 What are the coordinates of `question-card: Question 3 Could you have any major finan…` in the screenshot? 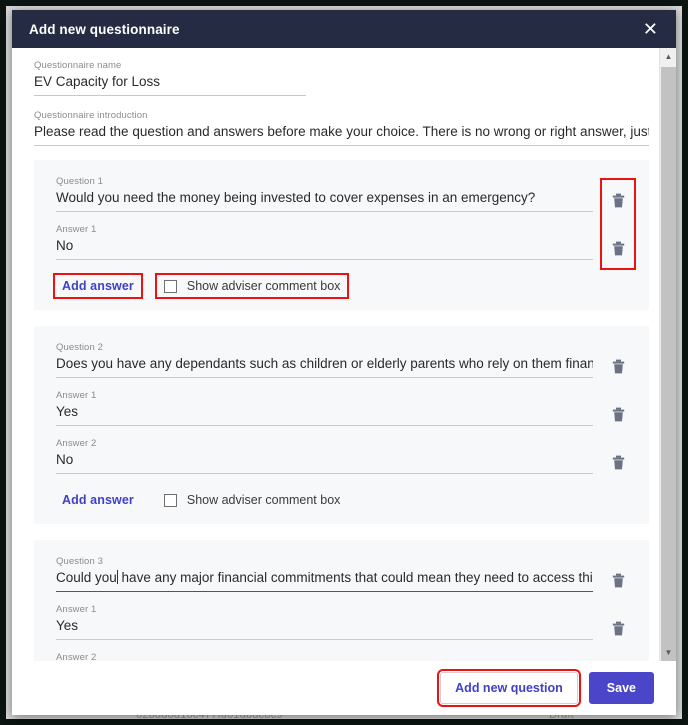 It's located at (341, 600).